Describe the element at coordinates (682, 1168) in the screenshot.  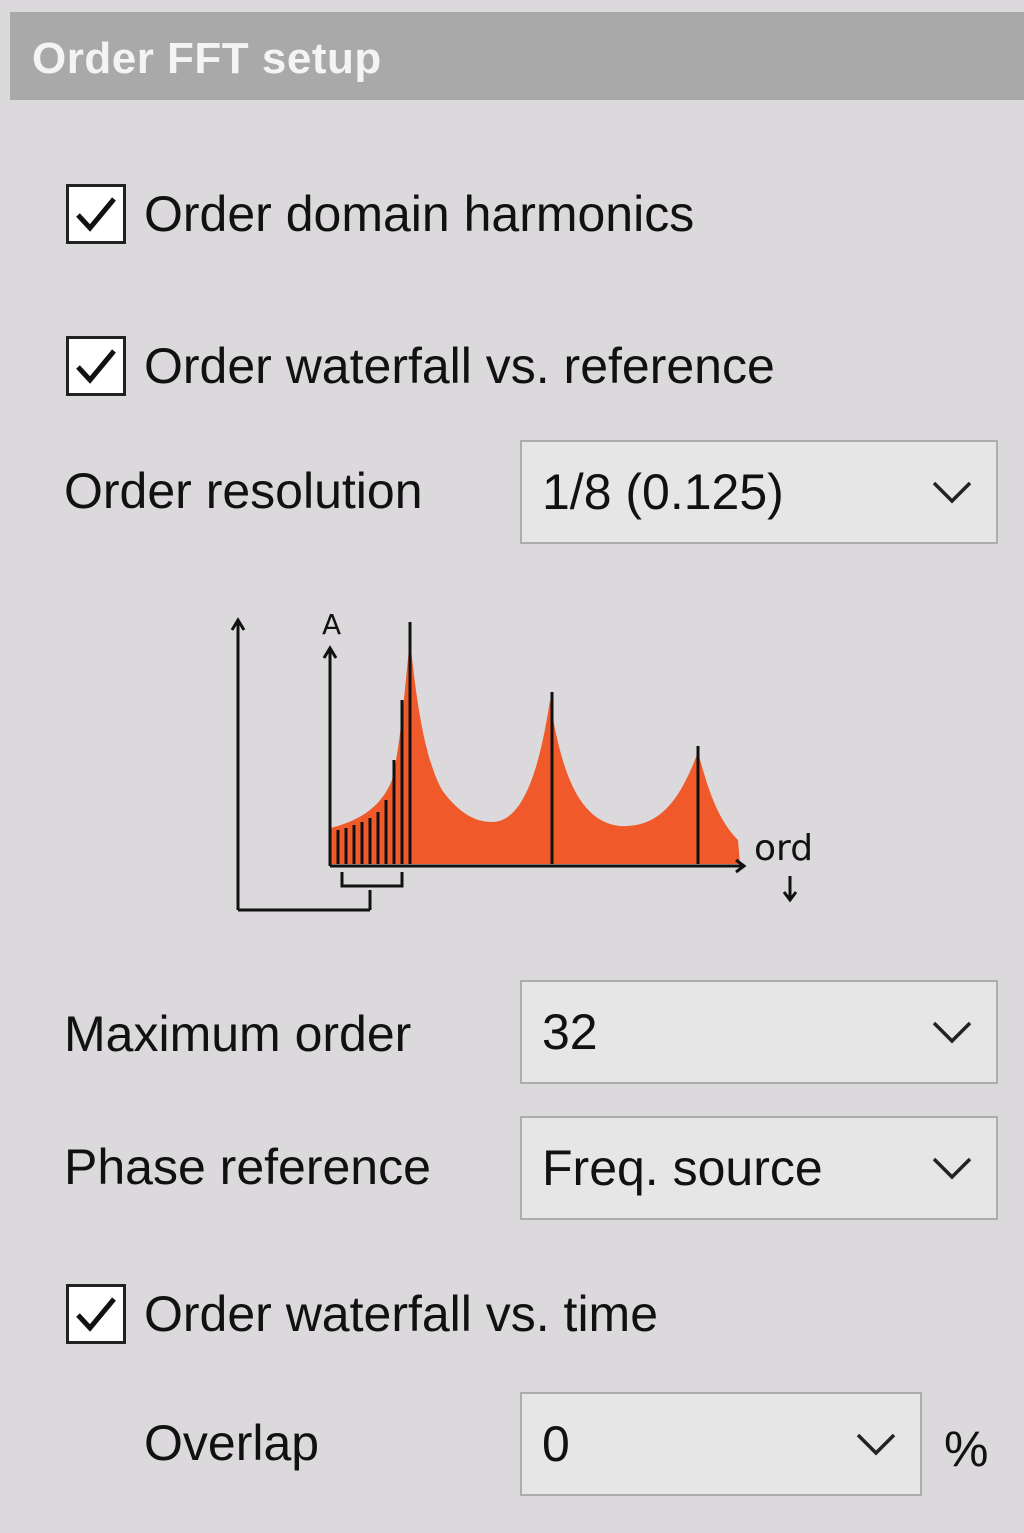
I see `phase-reference-value: Freq. source` at that location.